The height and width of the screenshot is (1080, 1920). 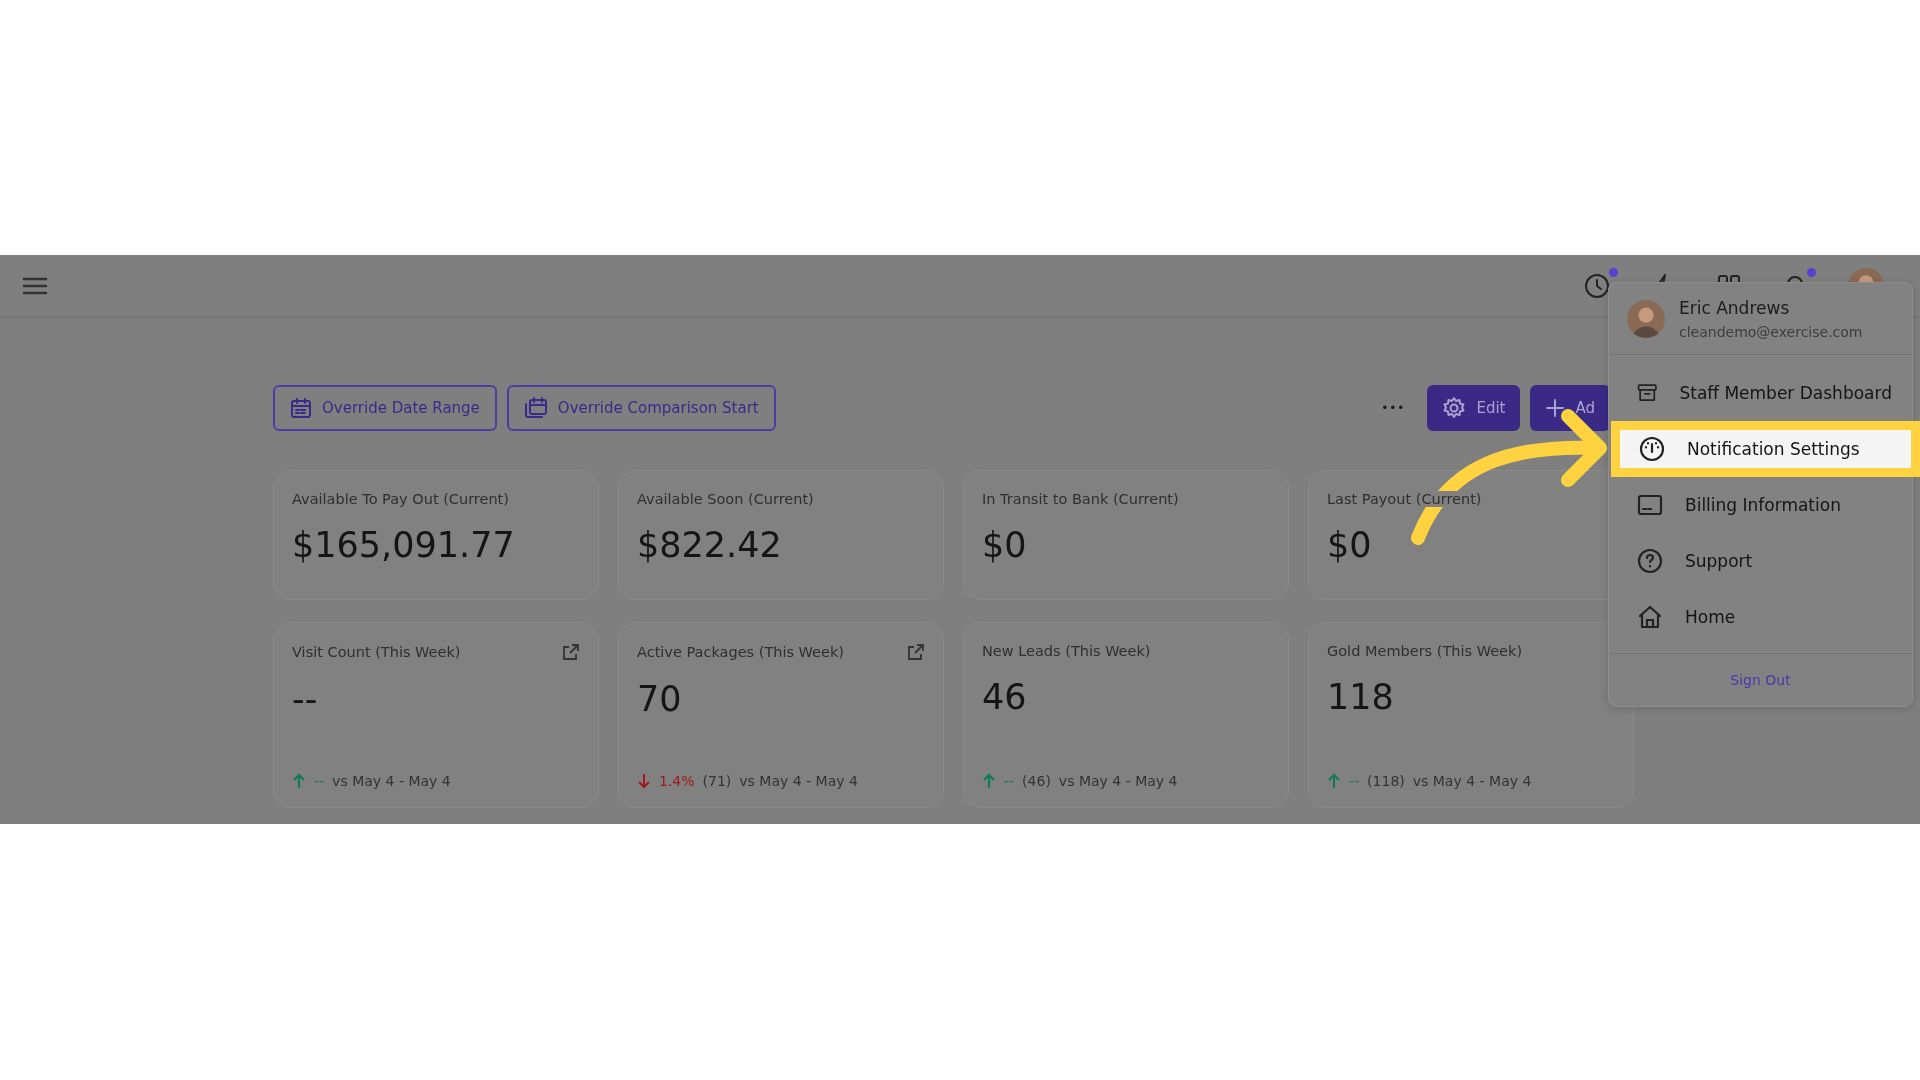 What do you see at coordinates (641, 408) in the screenshot?
I see `override-button: Override Comparison Start` at bounding box center [641, 408].